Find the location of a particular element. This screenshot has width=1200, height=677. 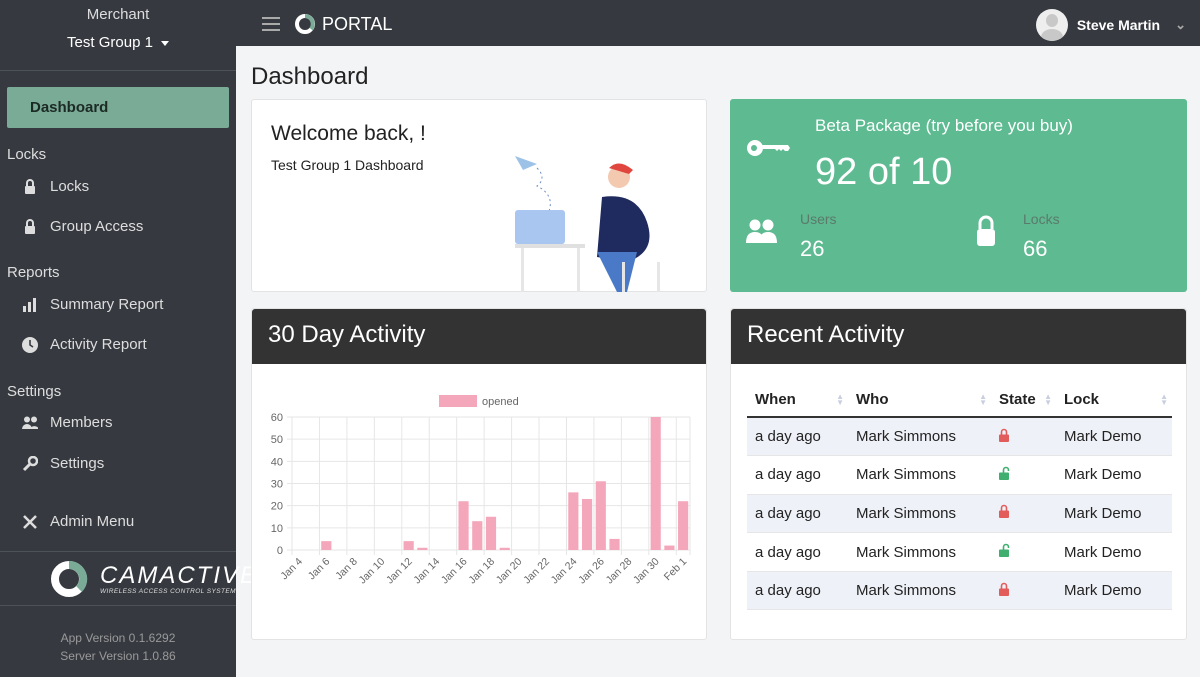

group-selector: Test Group 1 is located at coordinates (118, 42).